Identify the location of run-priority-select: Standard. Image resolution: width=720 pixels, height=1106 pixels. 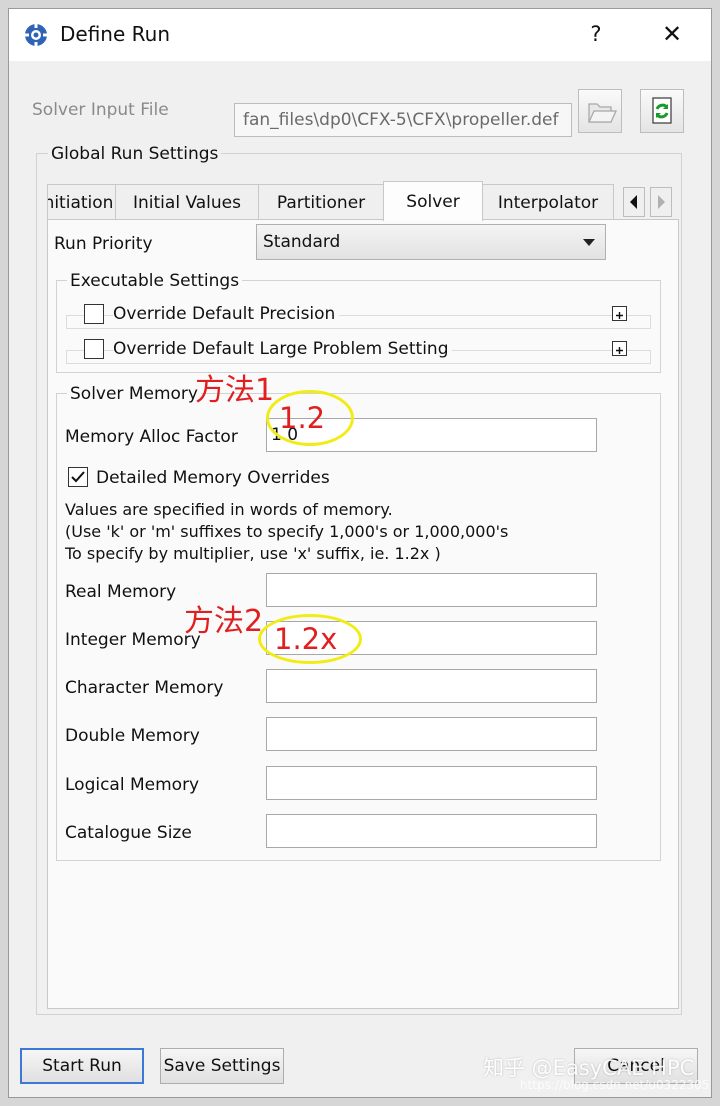
(431, 242).